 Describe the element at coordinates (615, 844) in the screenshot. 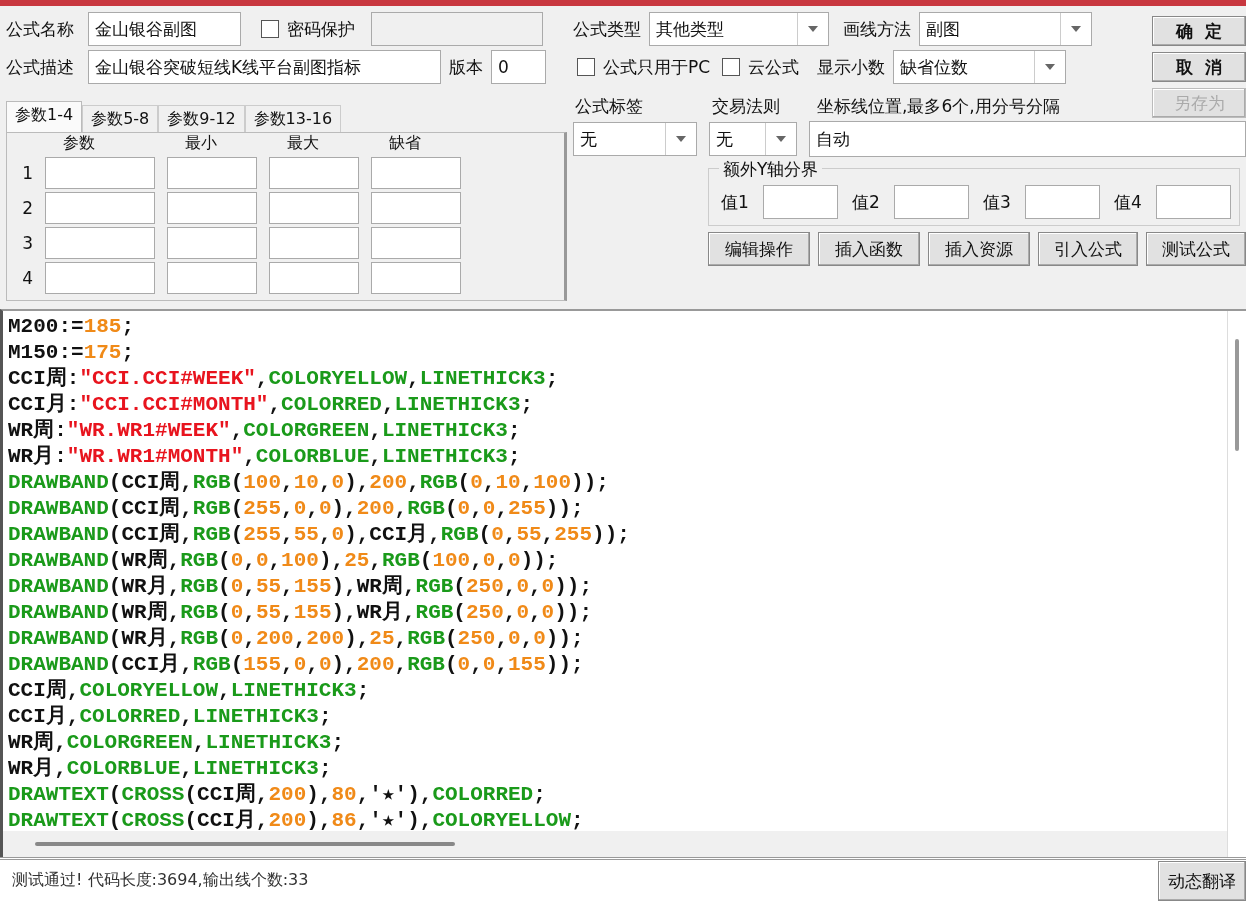

I see `horizontal-scrollbar` at that location.